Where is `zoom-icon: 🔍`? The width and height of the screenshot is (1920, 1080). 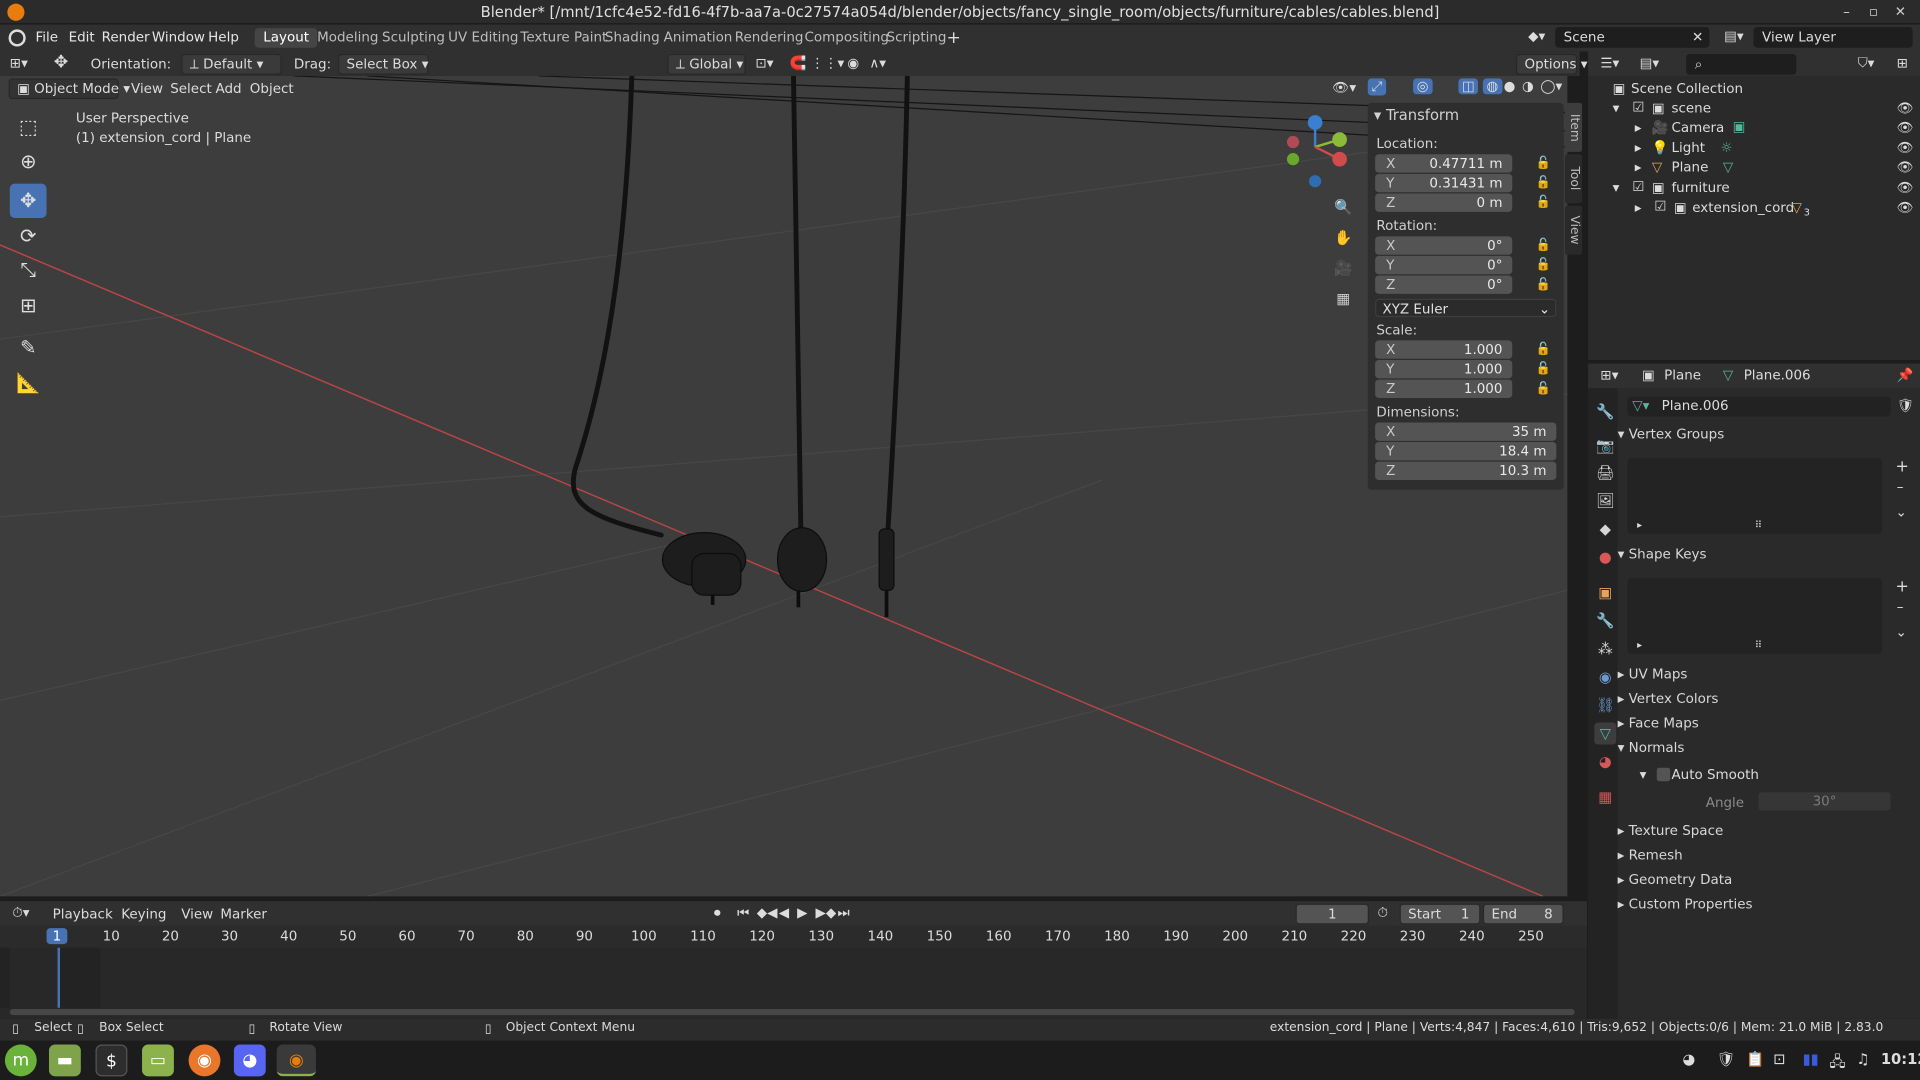
zoom-icon: 🔍 is located at coordinates (1343, 207).